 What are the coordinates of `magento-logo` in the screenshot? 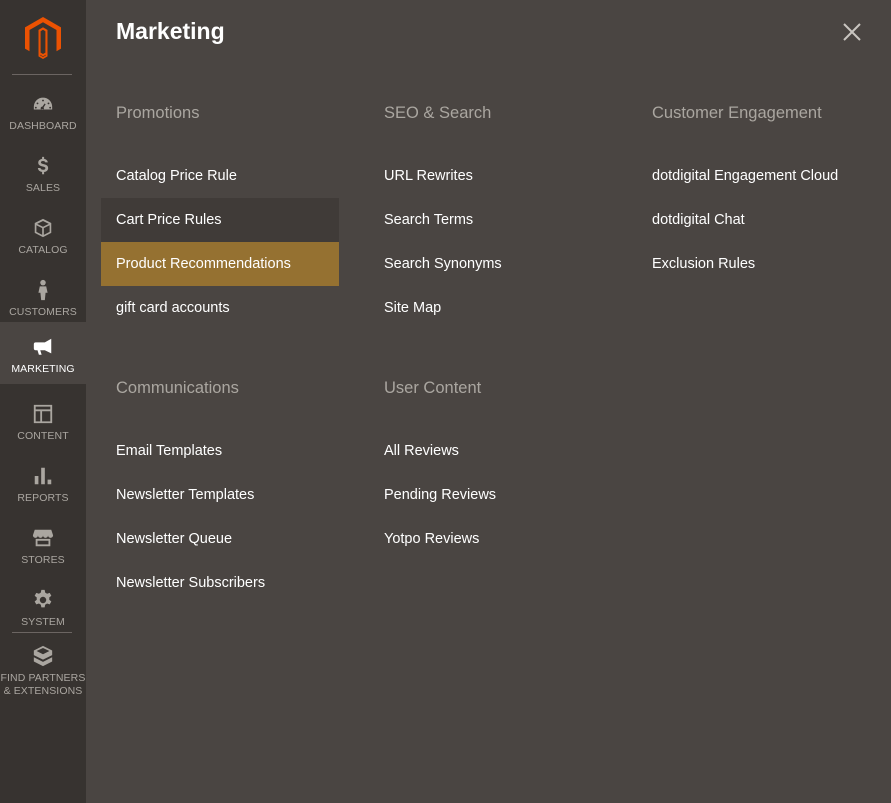 It's located at (43, 37).